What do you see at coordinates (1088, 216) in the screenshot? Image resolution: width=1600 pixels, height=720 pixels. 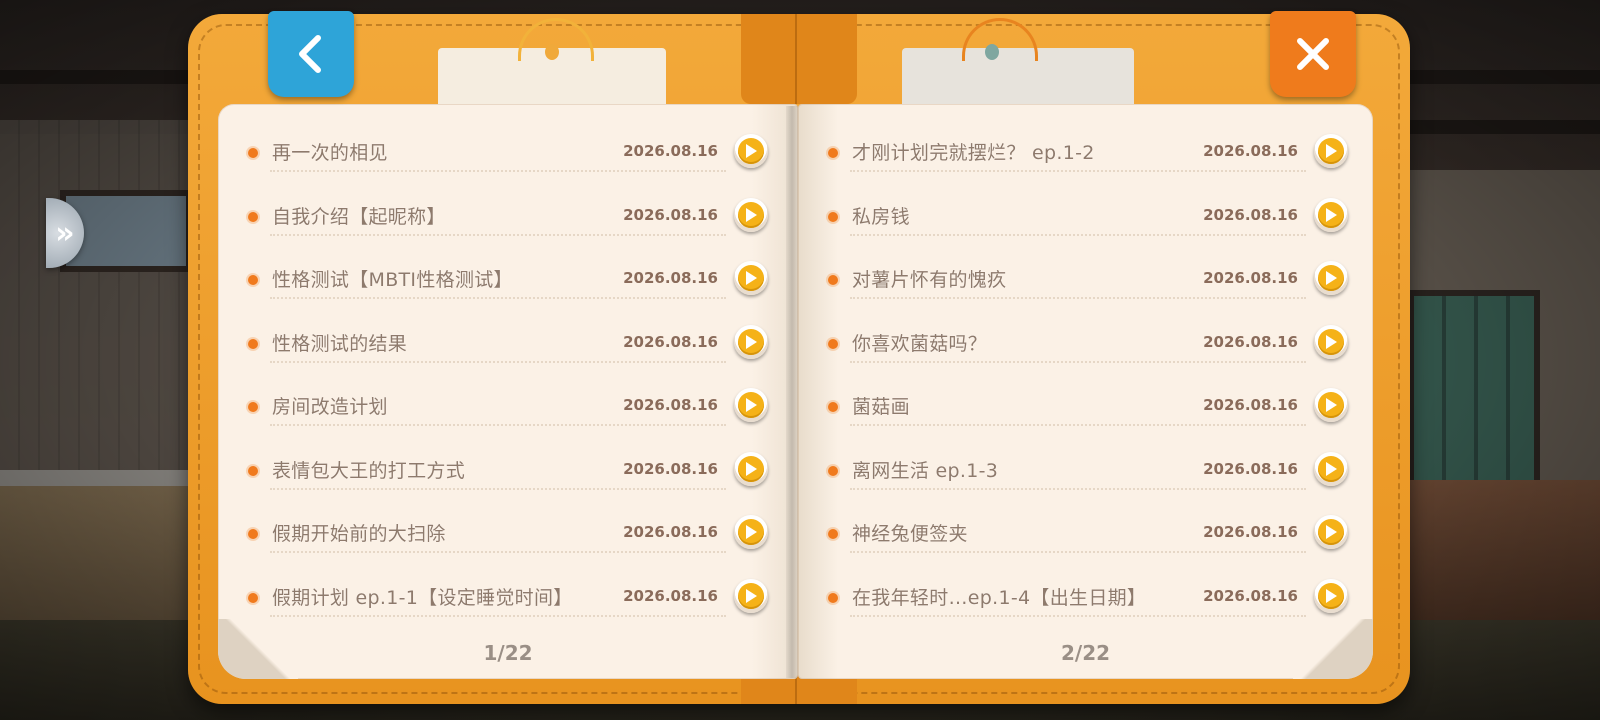 I see `list-item: 私房钱 2026.08.16` at bounding box center [1088, 216].